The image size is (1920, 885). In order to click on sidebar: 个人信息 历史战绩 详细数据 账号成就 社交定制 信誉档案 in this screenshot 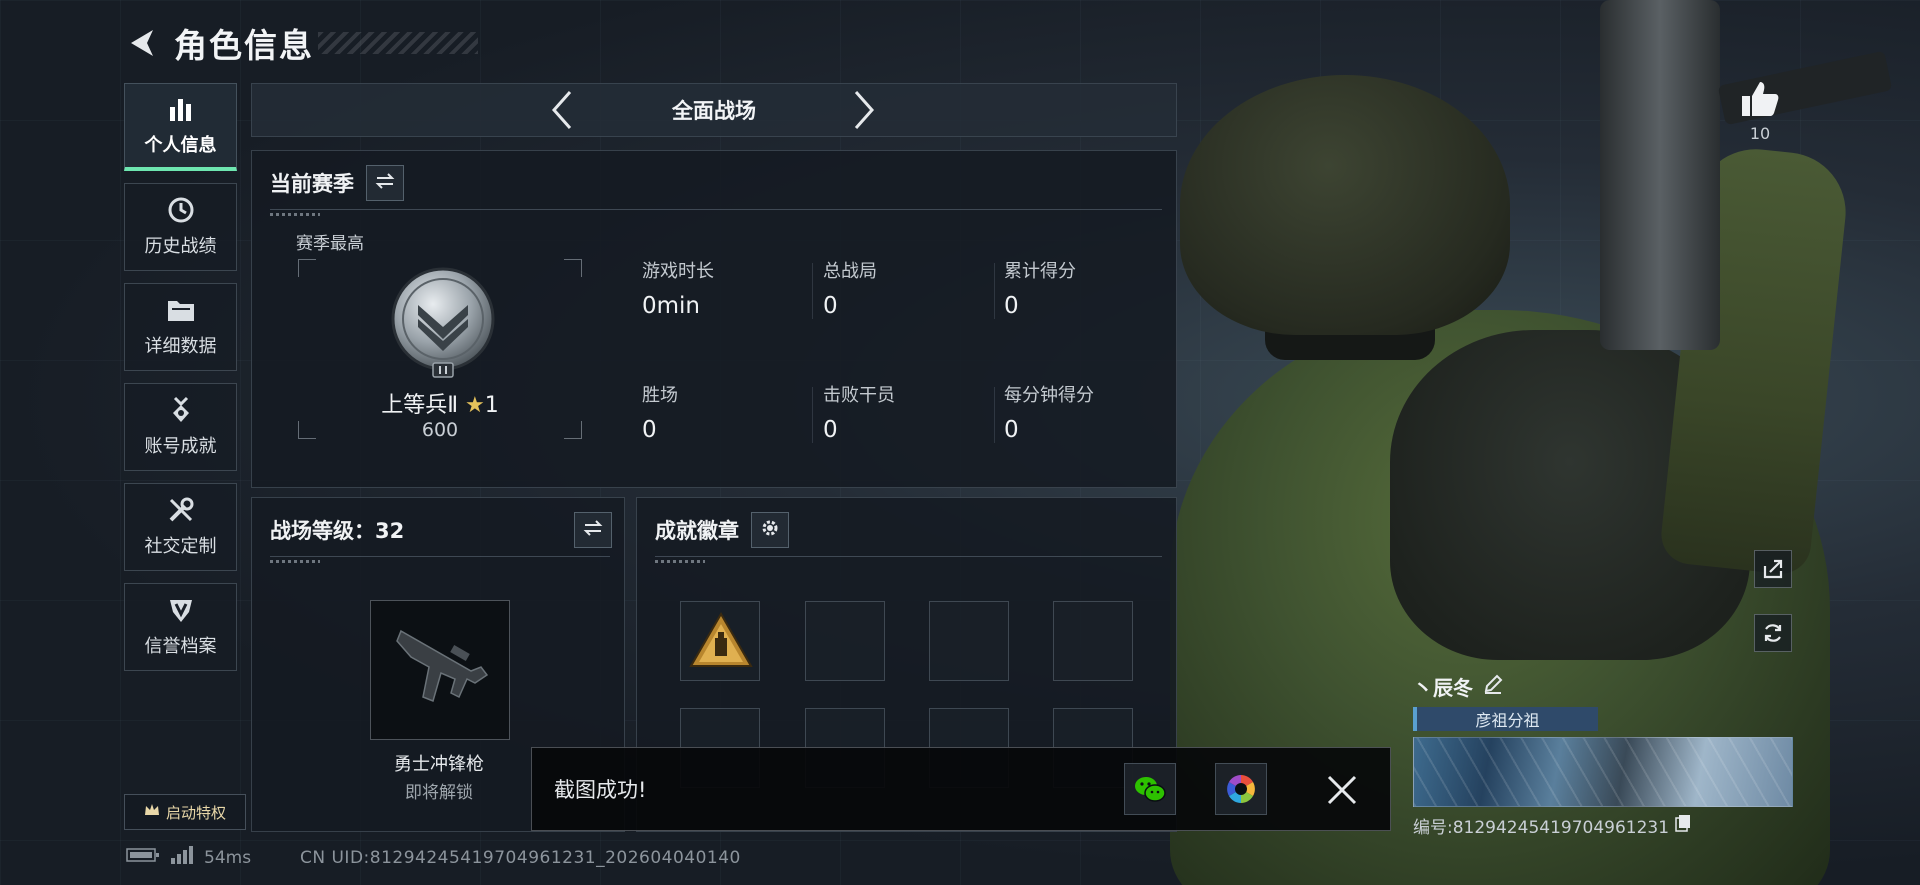, I will do `click(180, 383)`.